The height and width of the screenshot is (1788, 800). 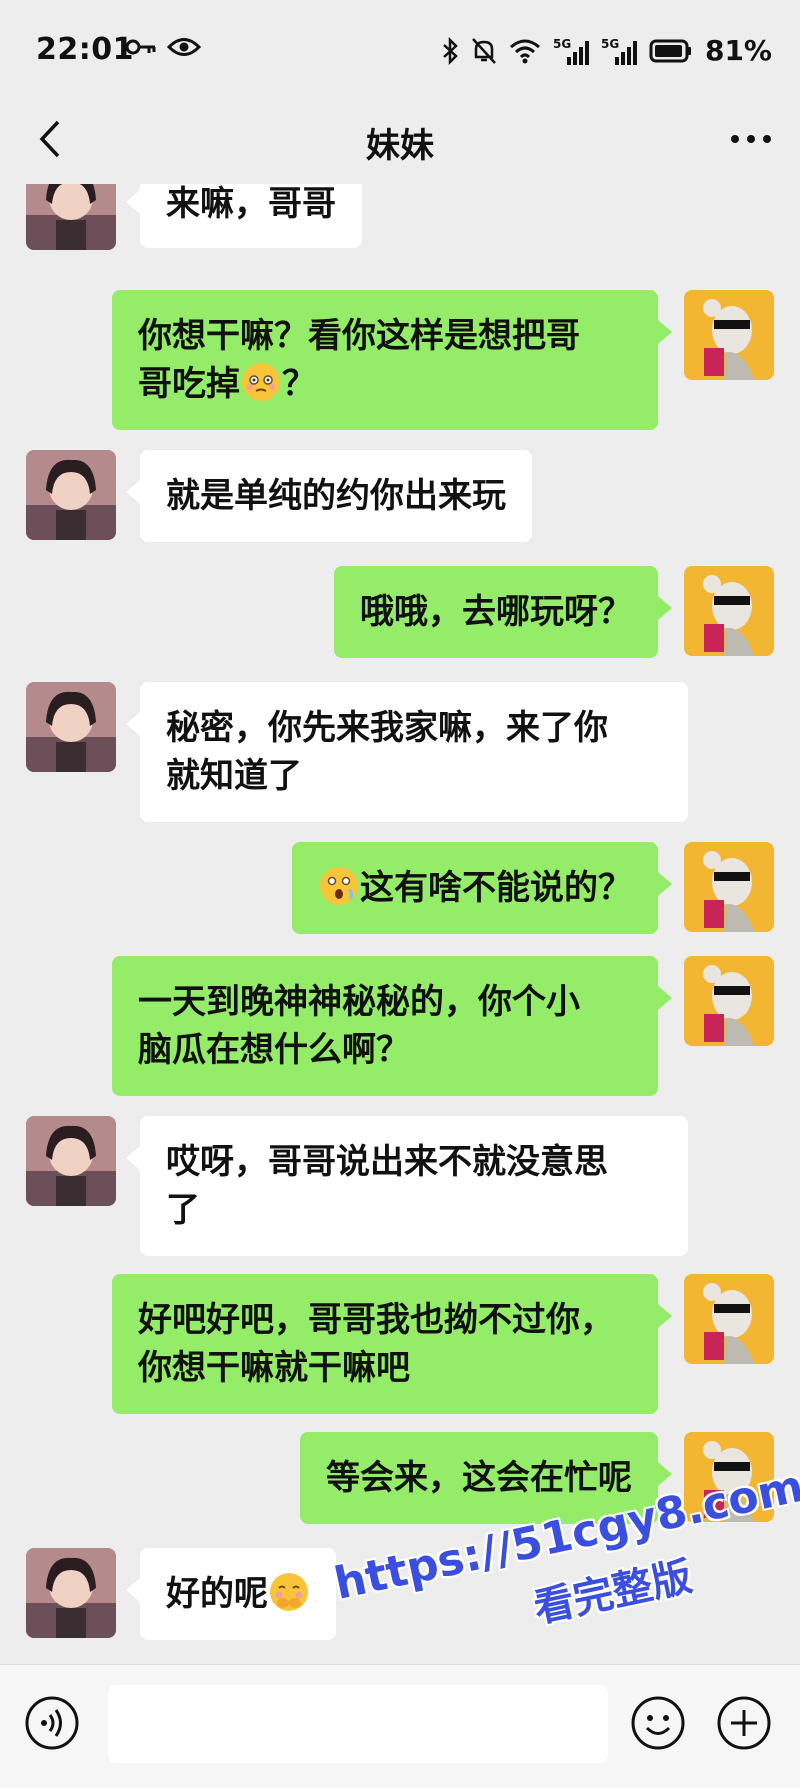 What do you see at coordinates (751, 139) in the screenshot?
I see `more-icon` at bounding box center [751, 139].